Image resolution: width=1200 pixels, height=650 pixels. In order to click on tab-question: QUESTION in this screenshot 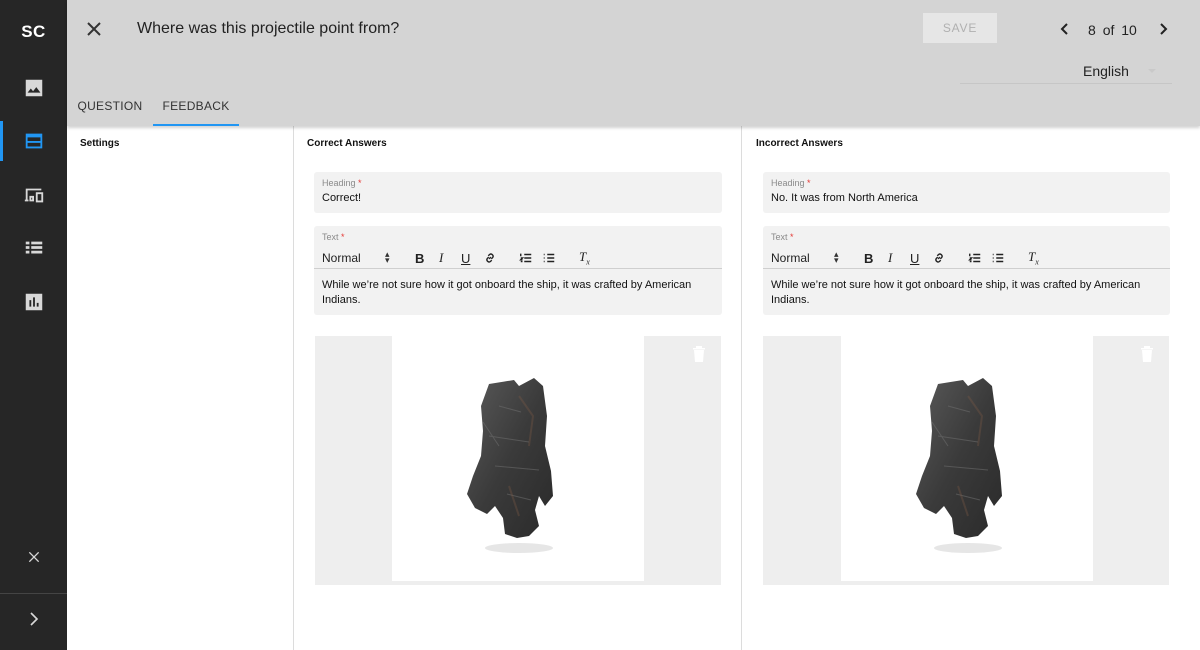, I will do `click(110, 106)`.